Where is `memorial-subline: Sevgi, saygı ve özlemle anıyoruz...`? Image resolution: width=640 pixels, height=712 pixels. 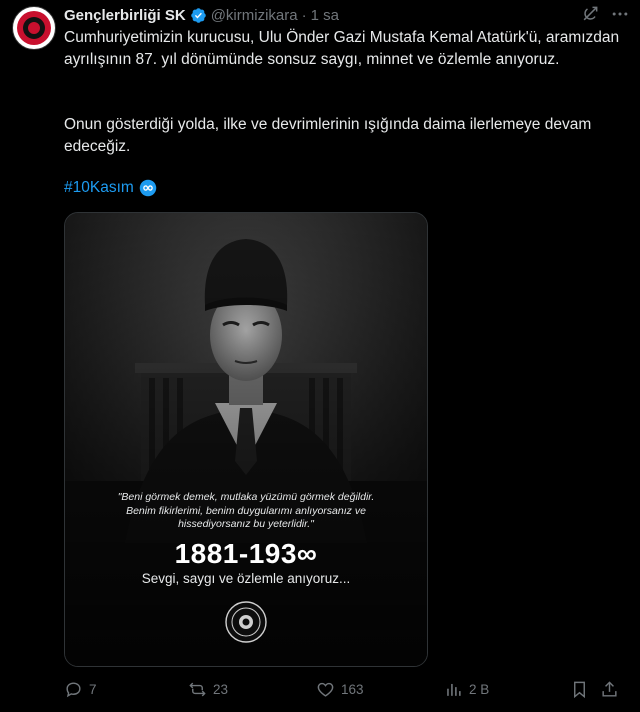 memorial-subline: Sevgi, saygı ve özlemle anıyoruz... is located at coordinates (246, 578).